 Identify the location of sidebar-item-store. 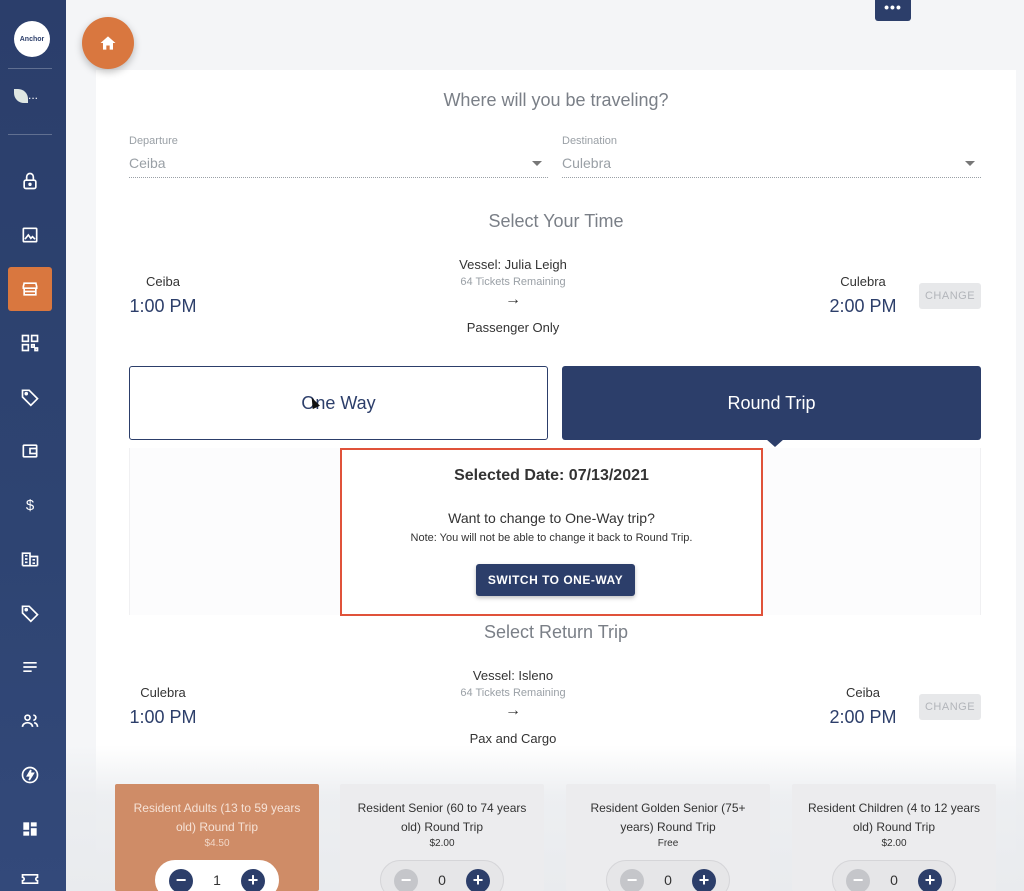
(30, 289).